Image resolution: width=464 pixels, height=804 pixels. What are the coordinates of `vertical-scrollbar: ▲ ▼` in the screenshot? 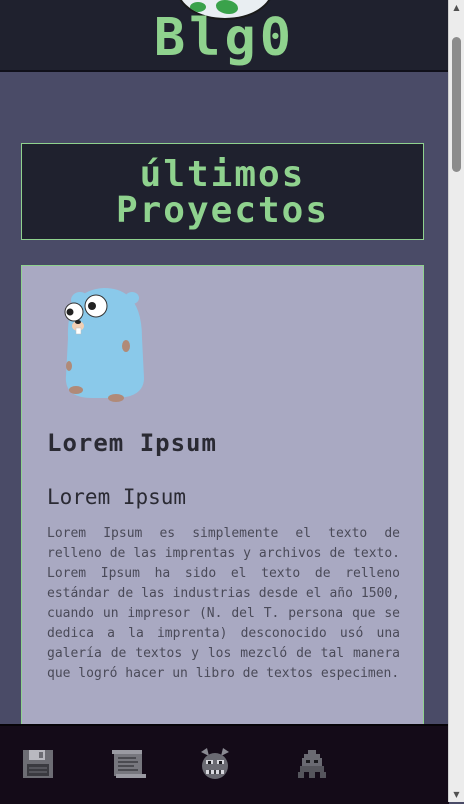 It's located at (456, 401).